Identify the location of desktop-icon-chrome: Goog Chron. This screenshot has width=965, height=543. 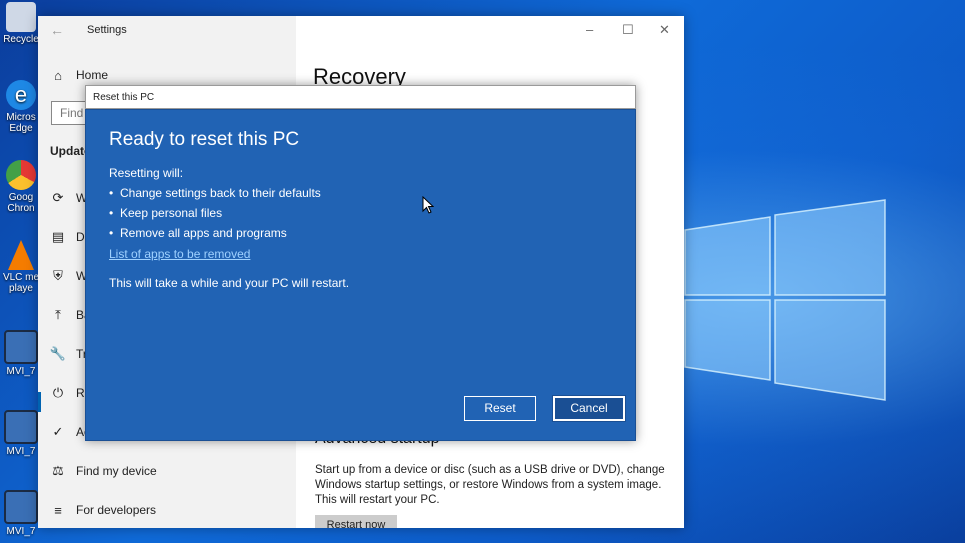
(21, 187).